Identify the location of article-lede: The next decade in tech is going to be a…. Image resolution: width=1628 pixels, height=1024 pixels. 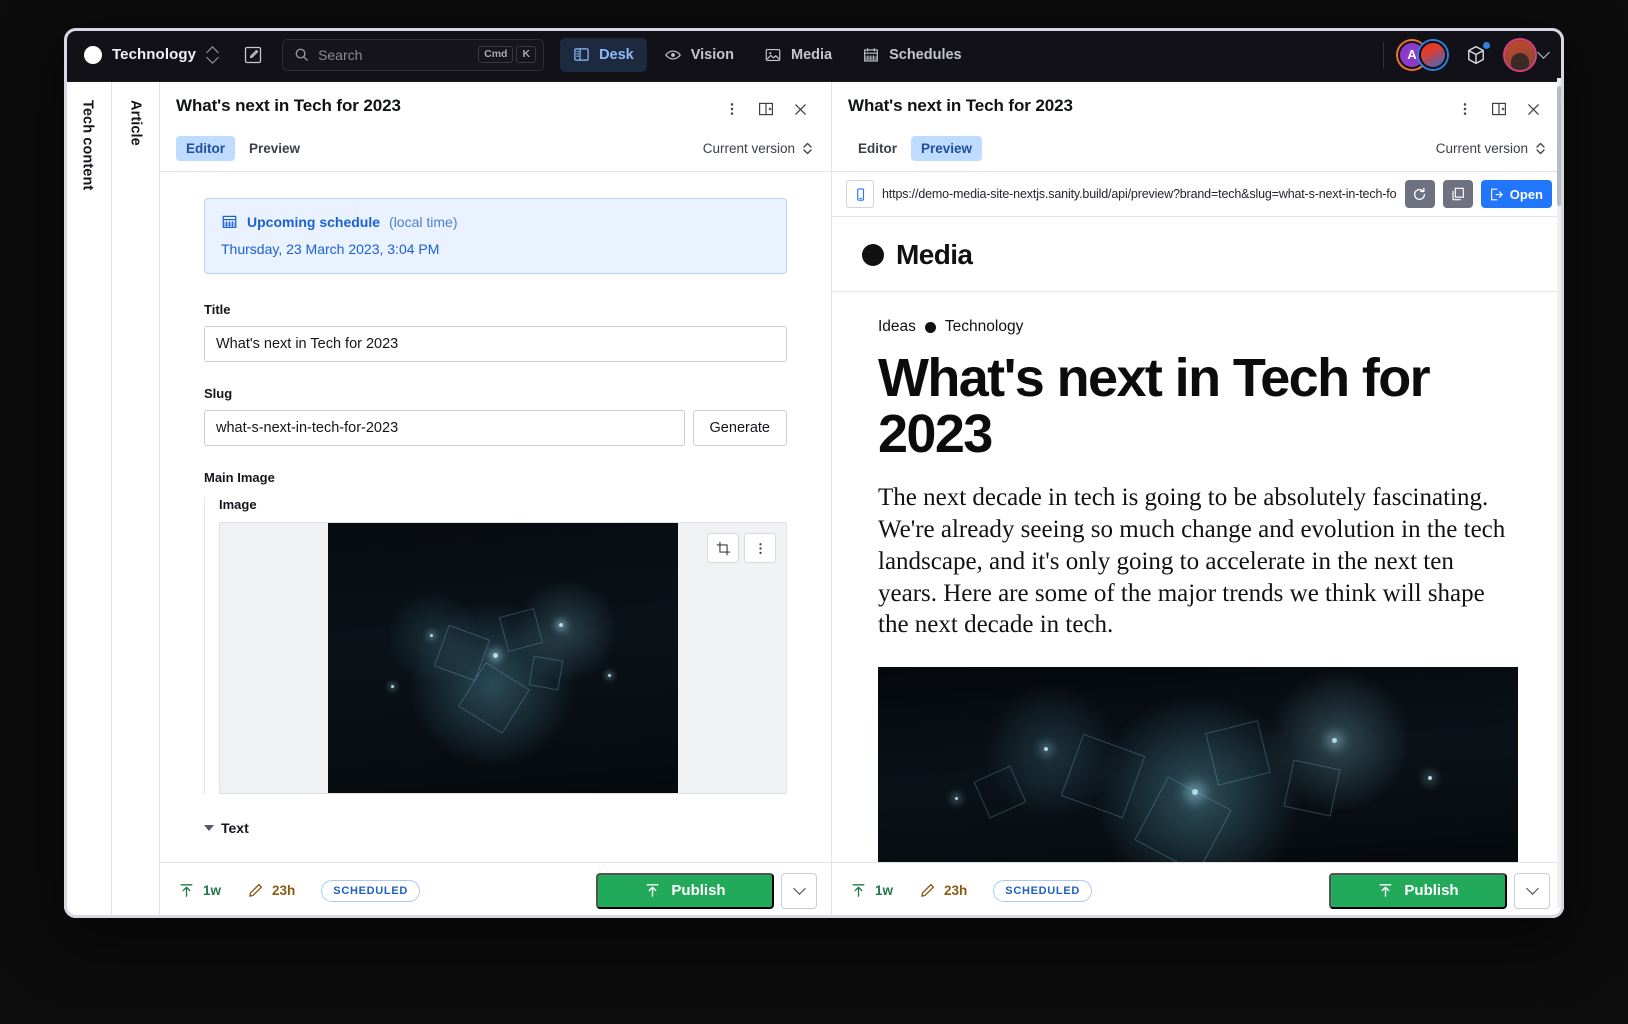
(1192, 561).